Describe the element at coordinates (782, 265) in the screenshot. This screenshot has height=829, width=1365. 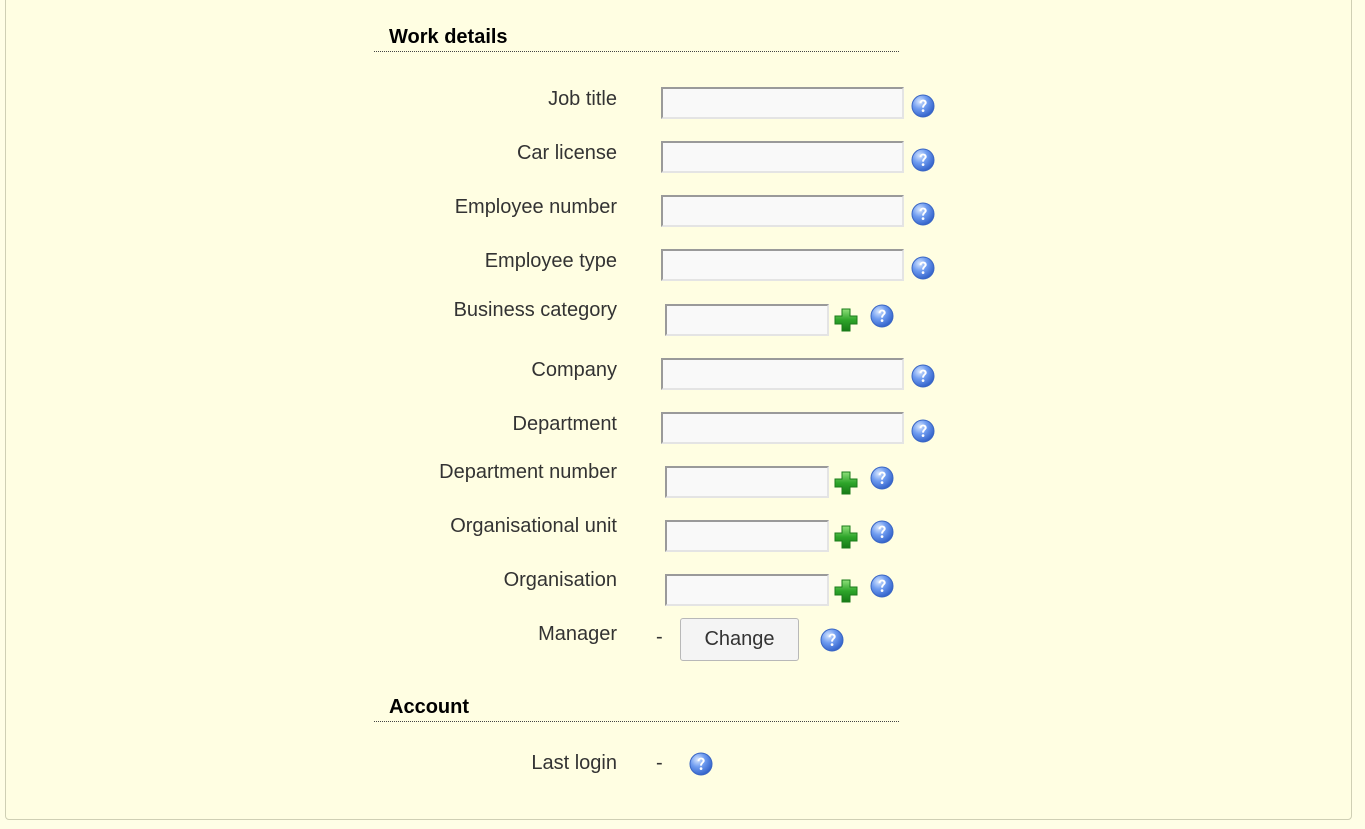
I see `employee-type-input` at that location.